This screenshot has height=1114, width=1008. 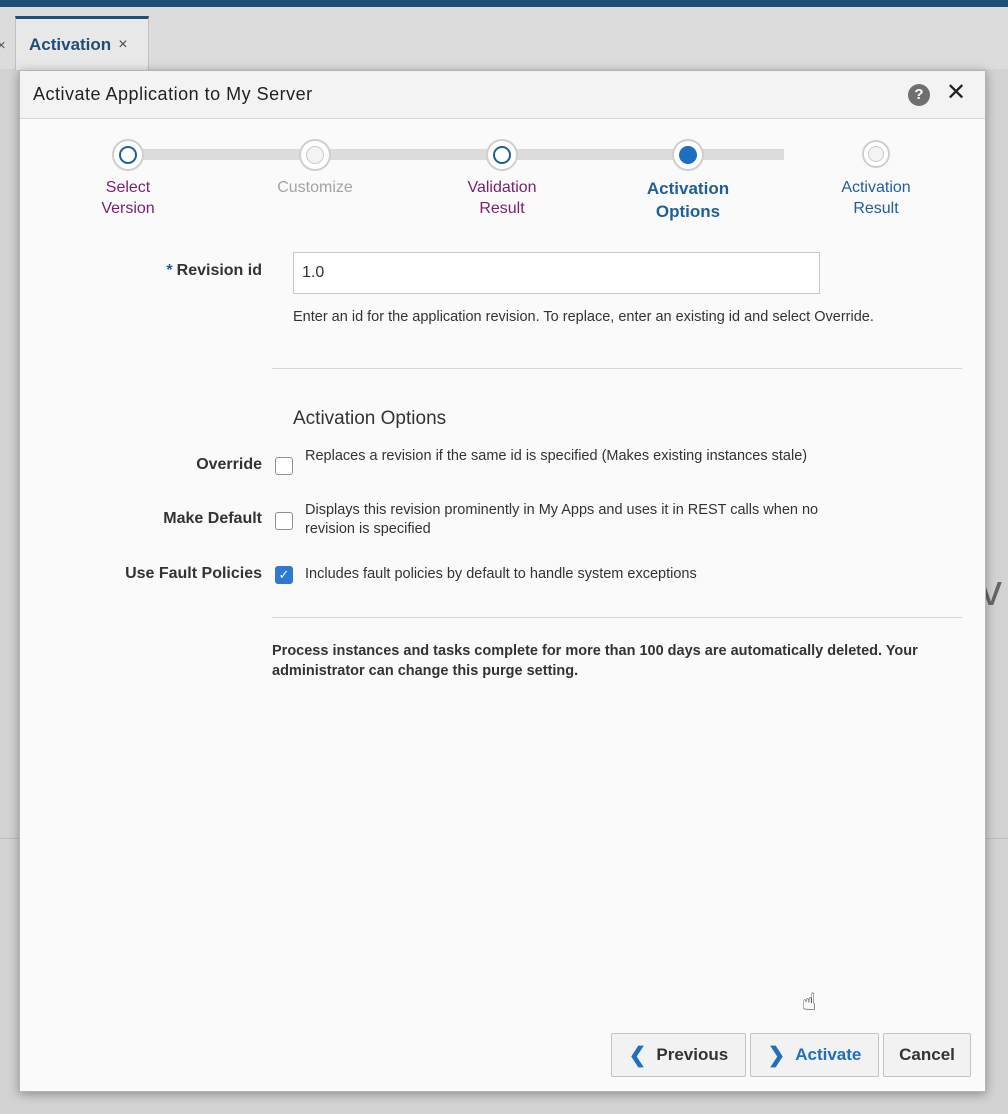 What do you see at coordinates (956, 93) in the screenshot?
I see `close-icon: ✕` at bounding box center [956, 93].